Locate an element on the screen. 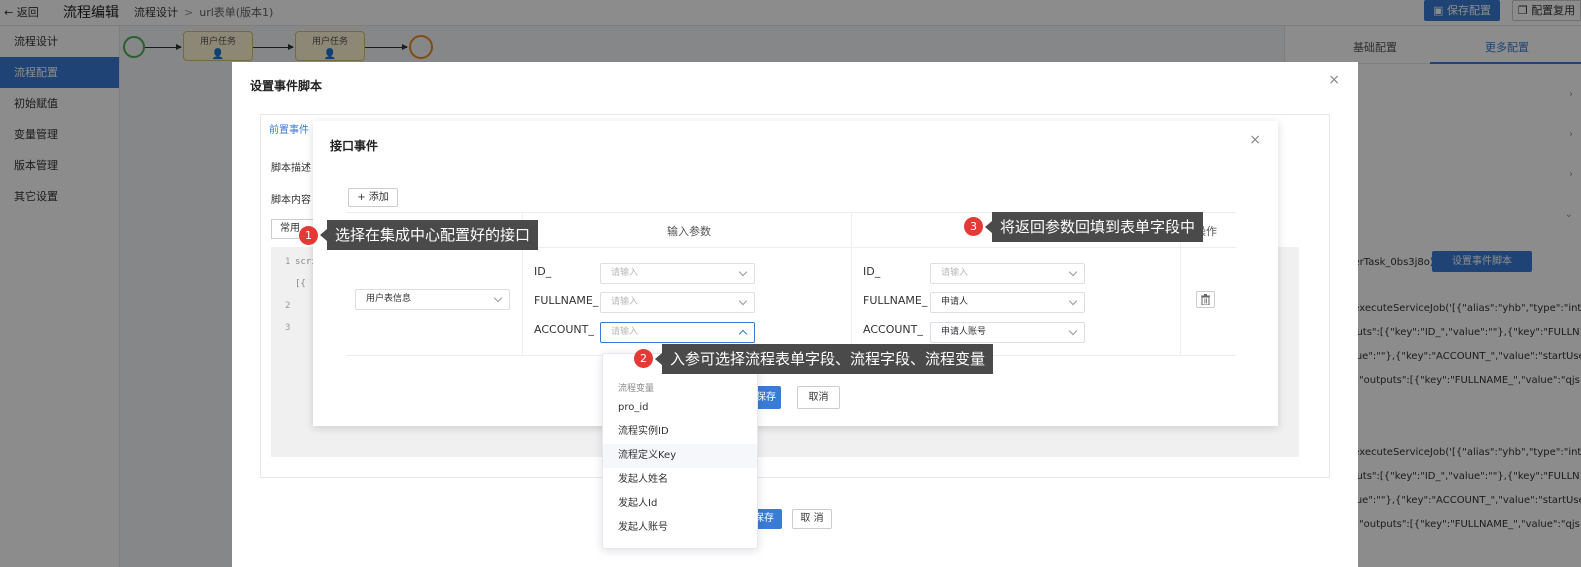 This screenshot has height=567, width=1581. output-field-select: 申请人 is located at coordinates (1007, 302).